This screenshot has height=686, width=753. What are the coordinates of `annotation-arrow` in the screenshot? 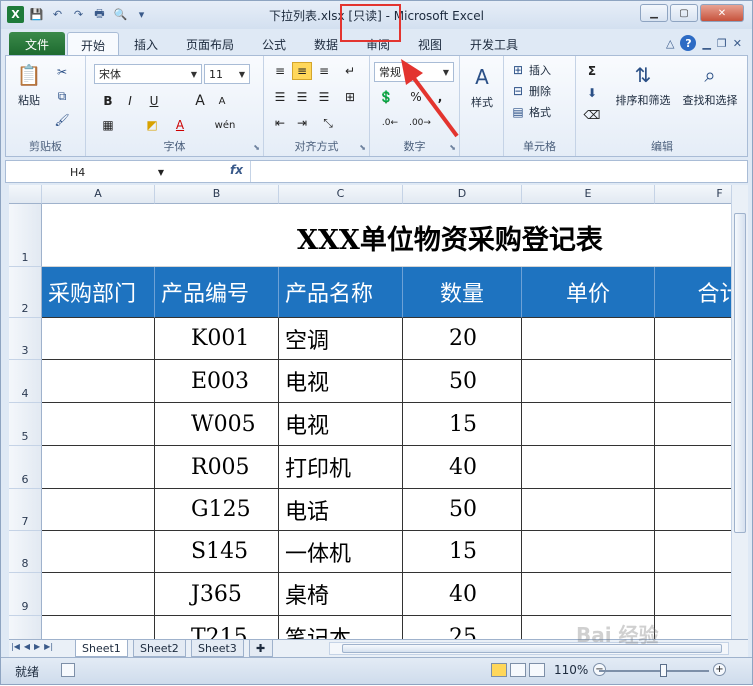 It's located at (430, 98).